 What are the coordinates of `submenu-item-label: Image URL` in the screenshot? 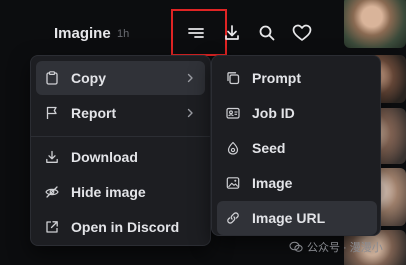 It's located at (289, 218).